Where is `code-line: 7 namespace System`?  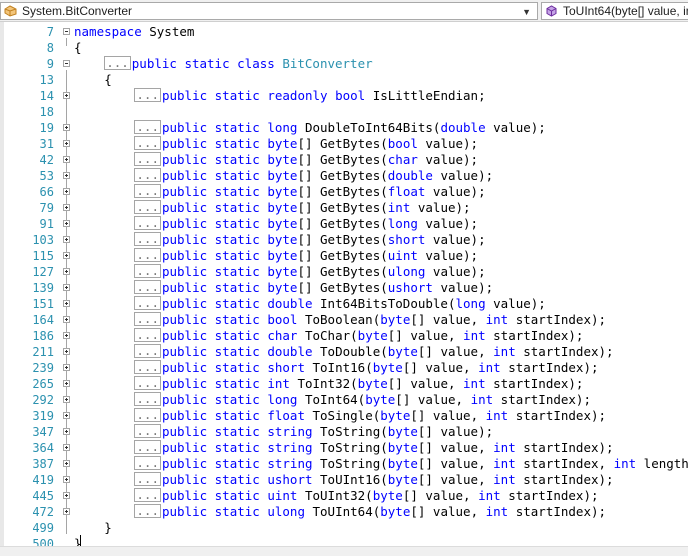
code-line: 7 namespace System is located at coordinates (344, 32).